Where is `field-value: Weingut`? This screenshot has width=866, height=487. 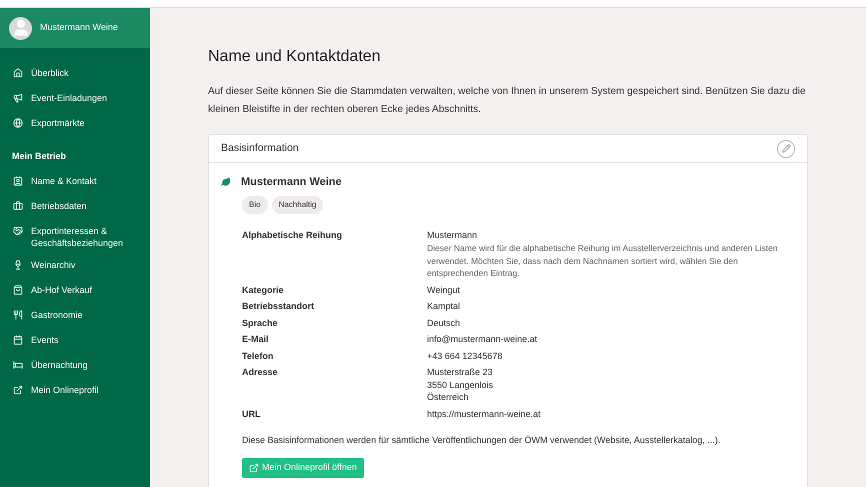 field-value: Weingut is located at coordinates (443, 290).